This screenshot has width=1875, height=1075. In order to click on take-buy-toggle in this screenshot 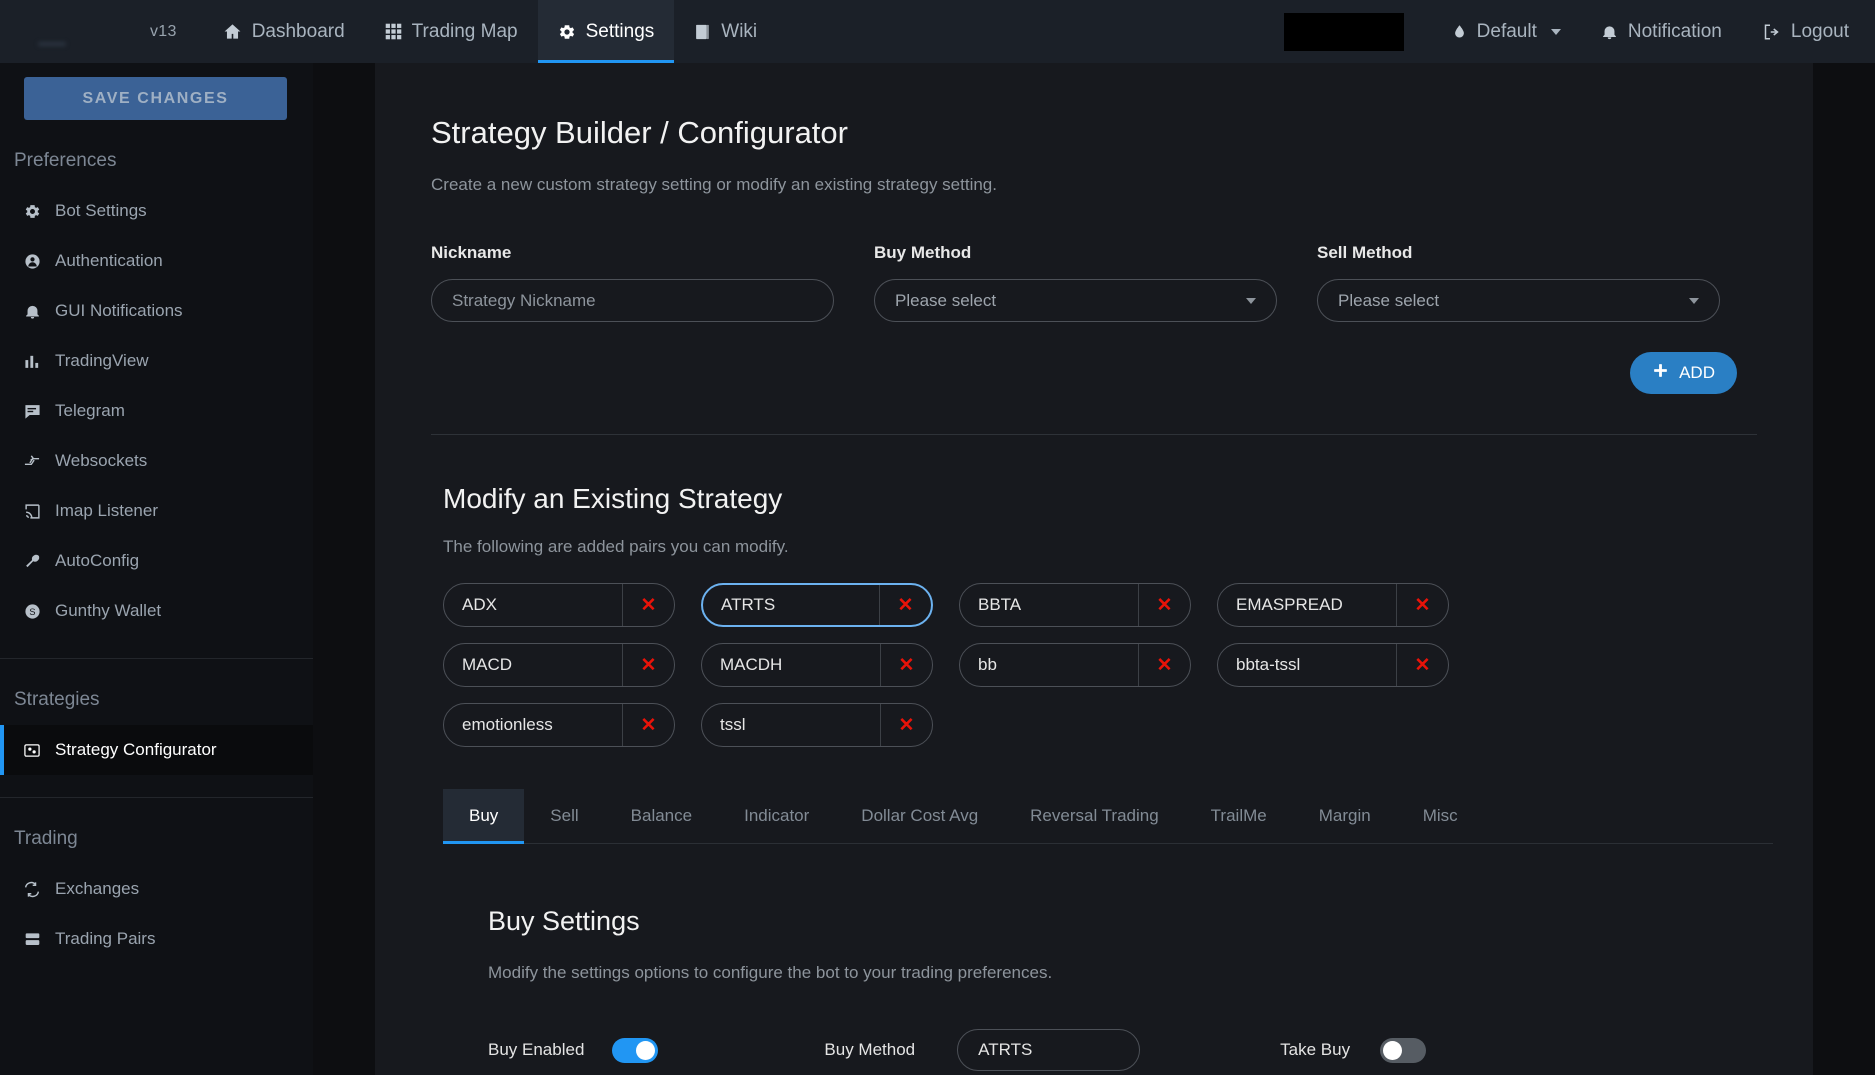, I will do `click(1403, 1050)`.